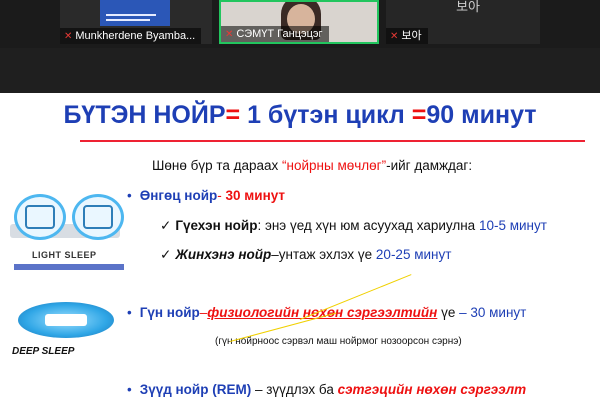  I want to click on title-underline, so click(332, 141).